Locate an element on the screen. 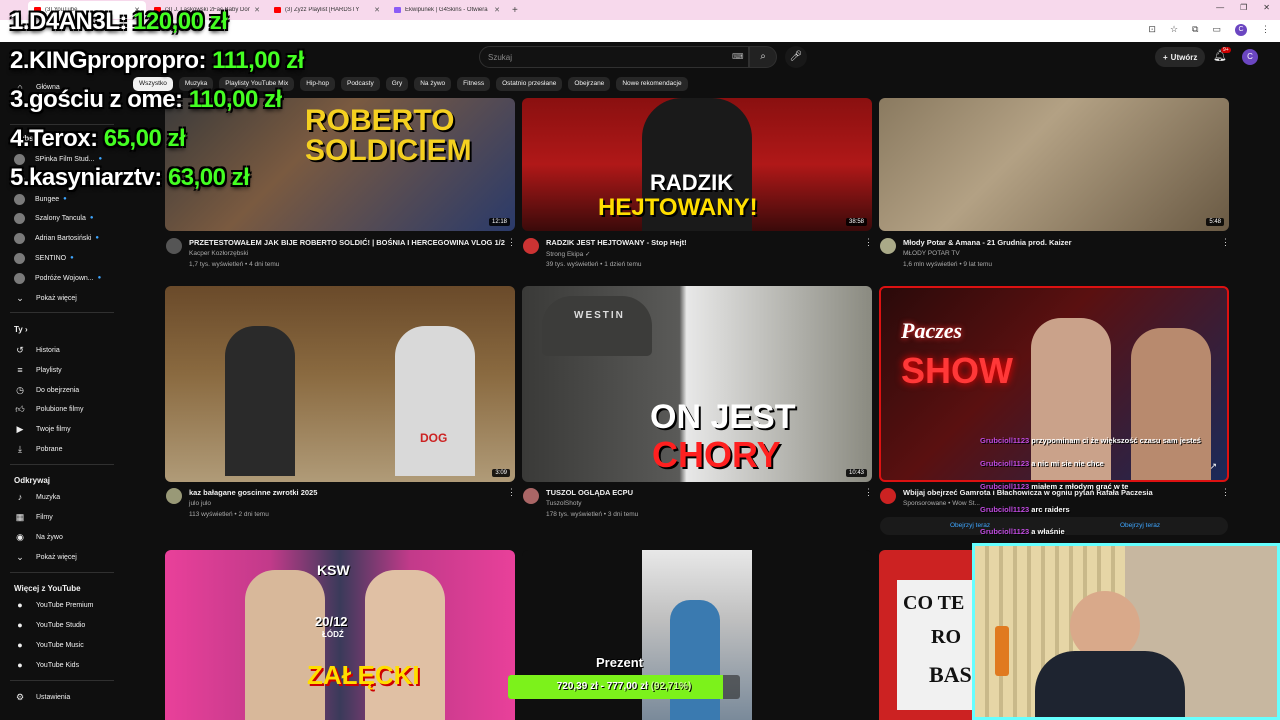 The height and width of the screenshot is (720, 1280). keyboard-icon: ⌨ is located at coordinates (738, 56).